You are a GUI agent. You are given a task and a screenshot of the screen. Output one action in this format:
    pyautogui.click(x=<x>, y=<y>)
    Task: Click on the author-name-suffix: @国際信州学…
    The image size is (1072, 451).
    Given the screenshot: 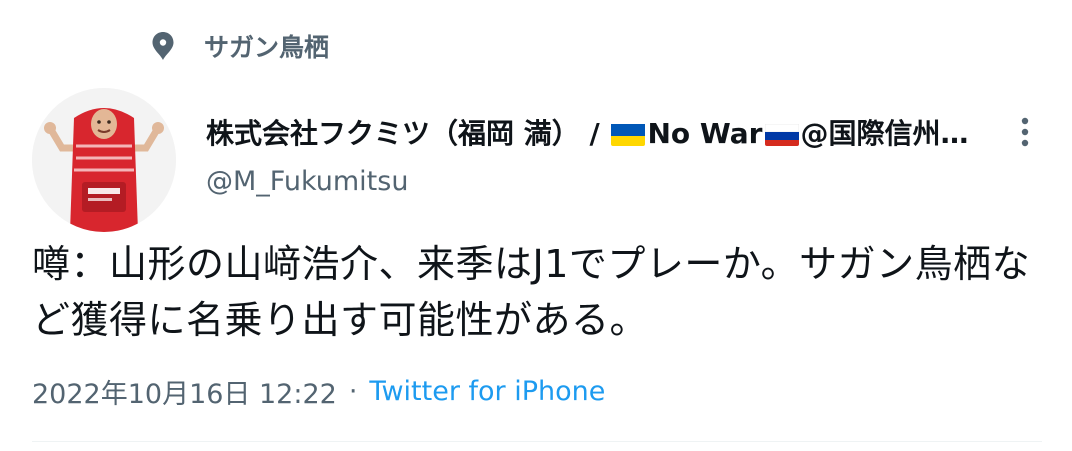 What is the action you would take?
    pyautogui.click(x=898, y=133)
    